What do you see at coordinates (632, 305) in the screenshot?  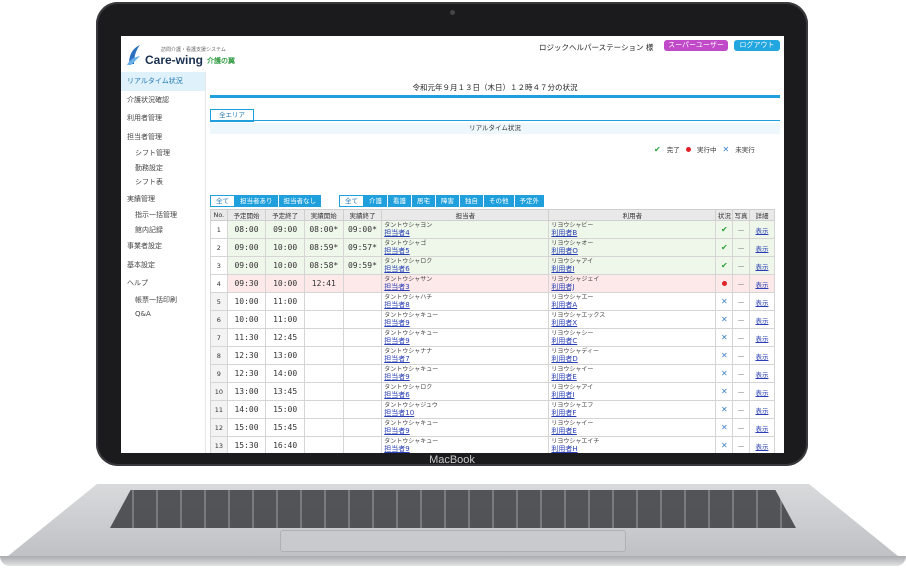 I see `user-link: 利用者A` at bounding box center [632, 305].